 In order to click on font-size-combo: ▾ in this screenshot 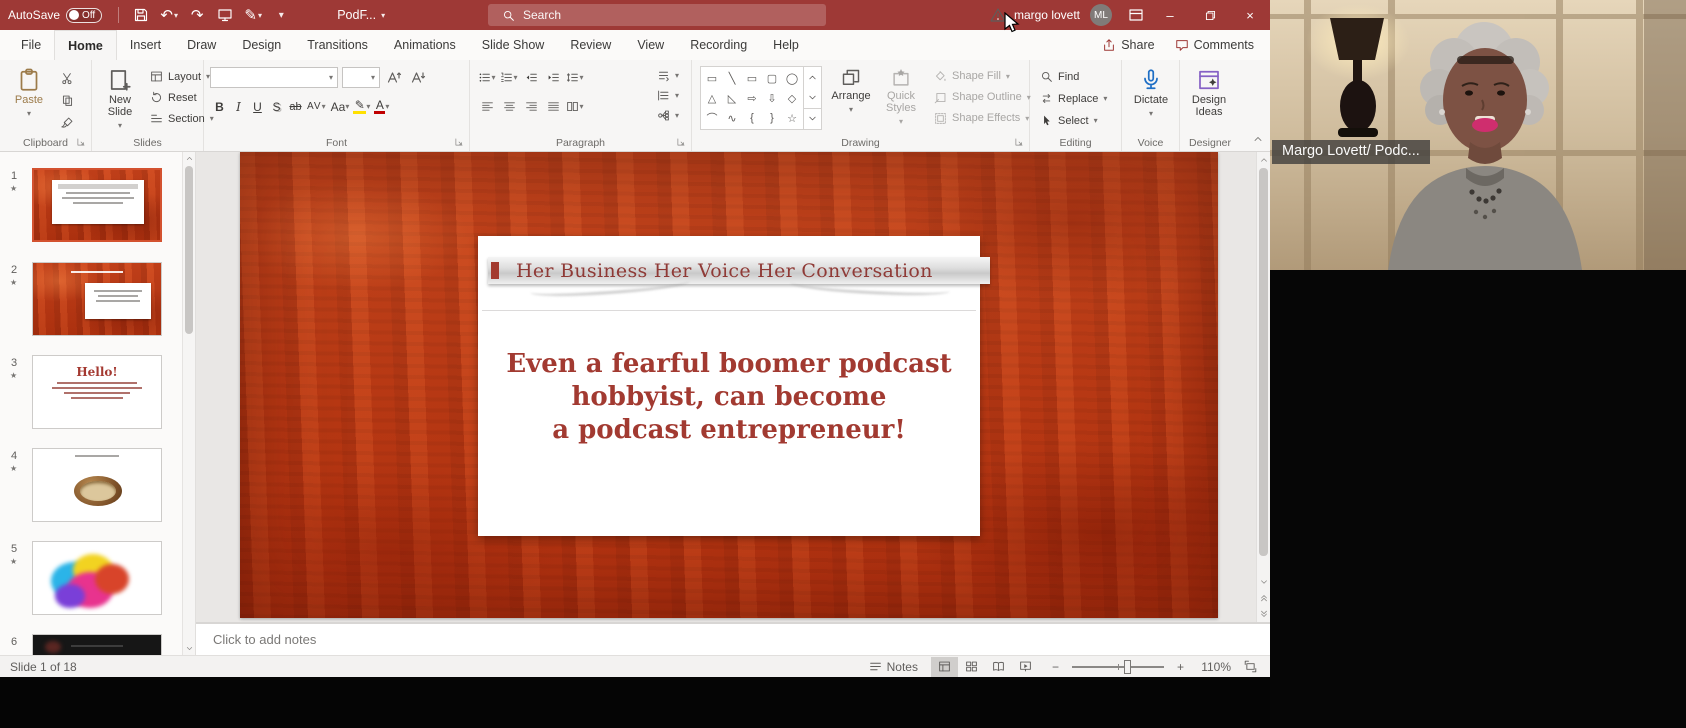, I will do `click(361, 77)`.